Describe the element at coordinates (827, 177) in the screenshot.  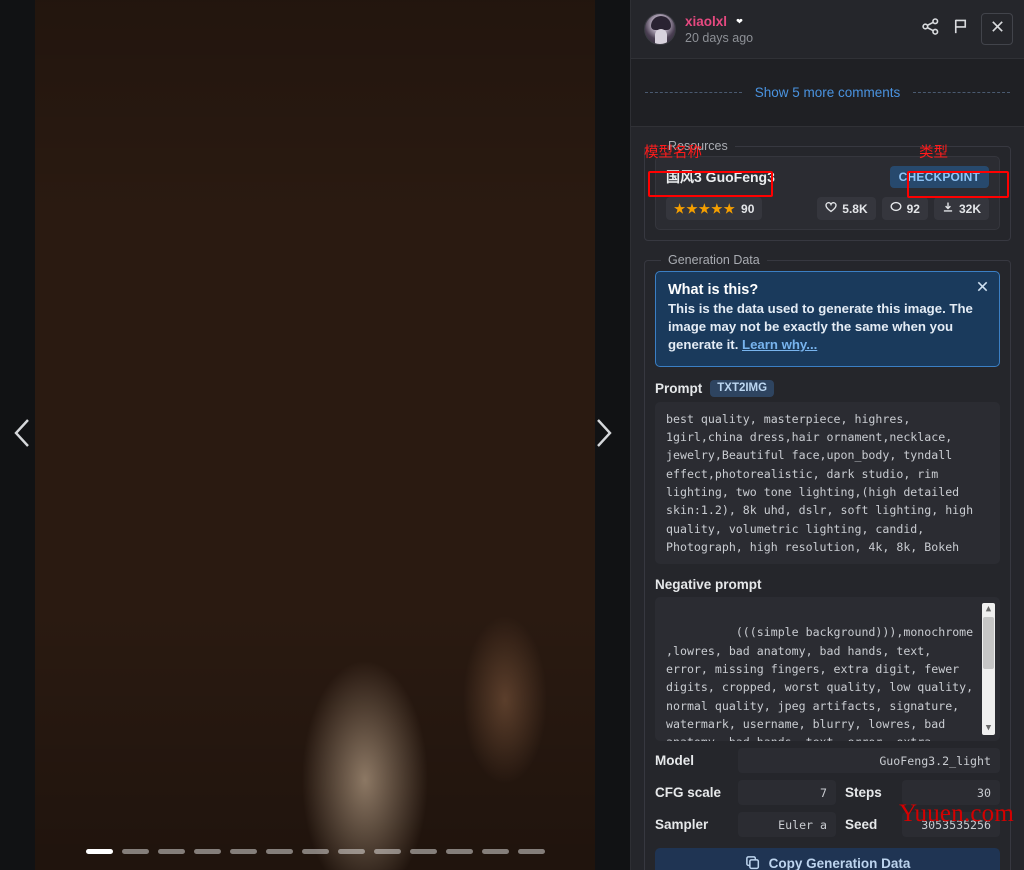
I see `resource-card-top: 国风3 GuoFeng3 CHECKPOINT` at that location.